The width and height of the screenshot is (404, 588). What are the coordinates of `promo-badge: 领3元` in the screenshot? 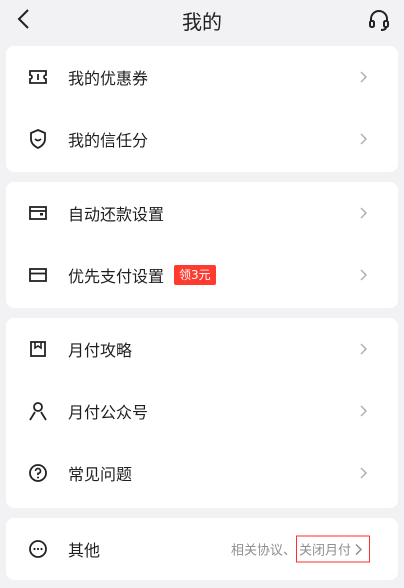 It's located at (195, 275).